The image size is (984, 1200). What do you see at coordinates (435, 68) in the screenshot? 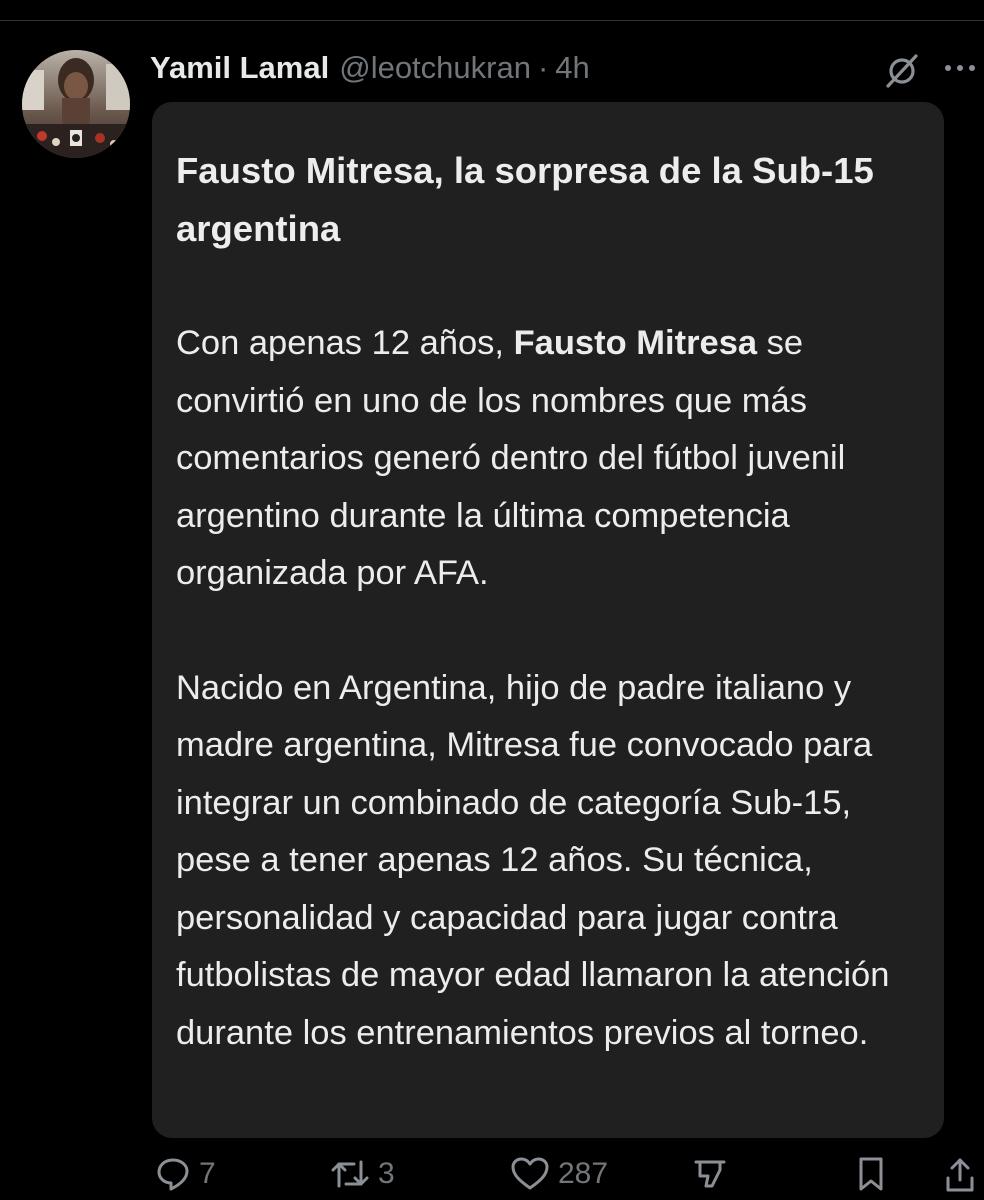
I see `author-handle: @leotchukran` at bounding box center [435, 68].